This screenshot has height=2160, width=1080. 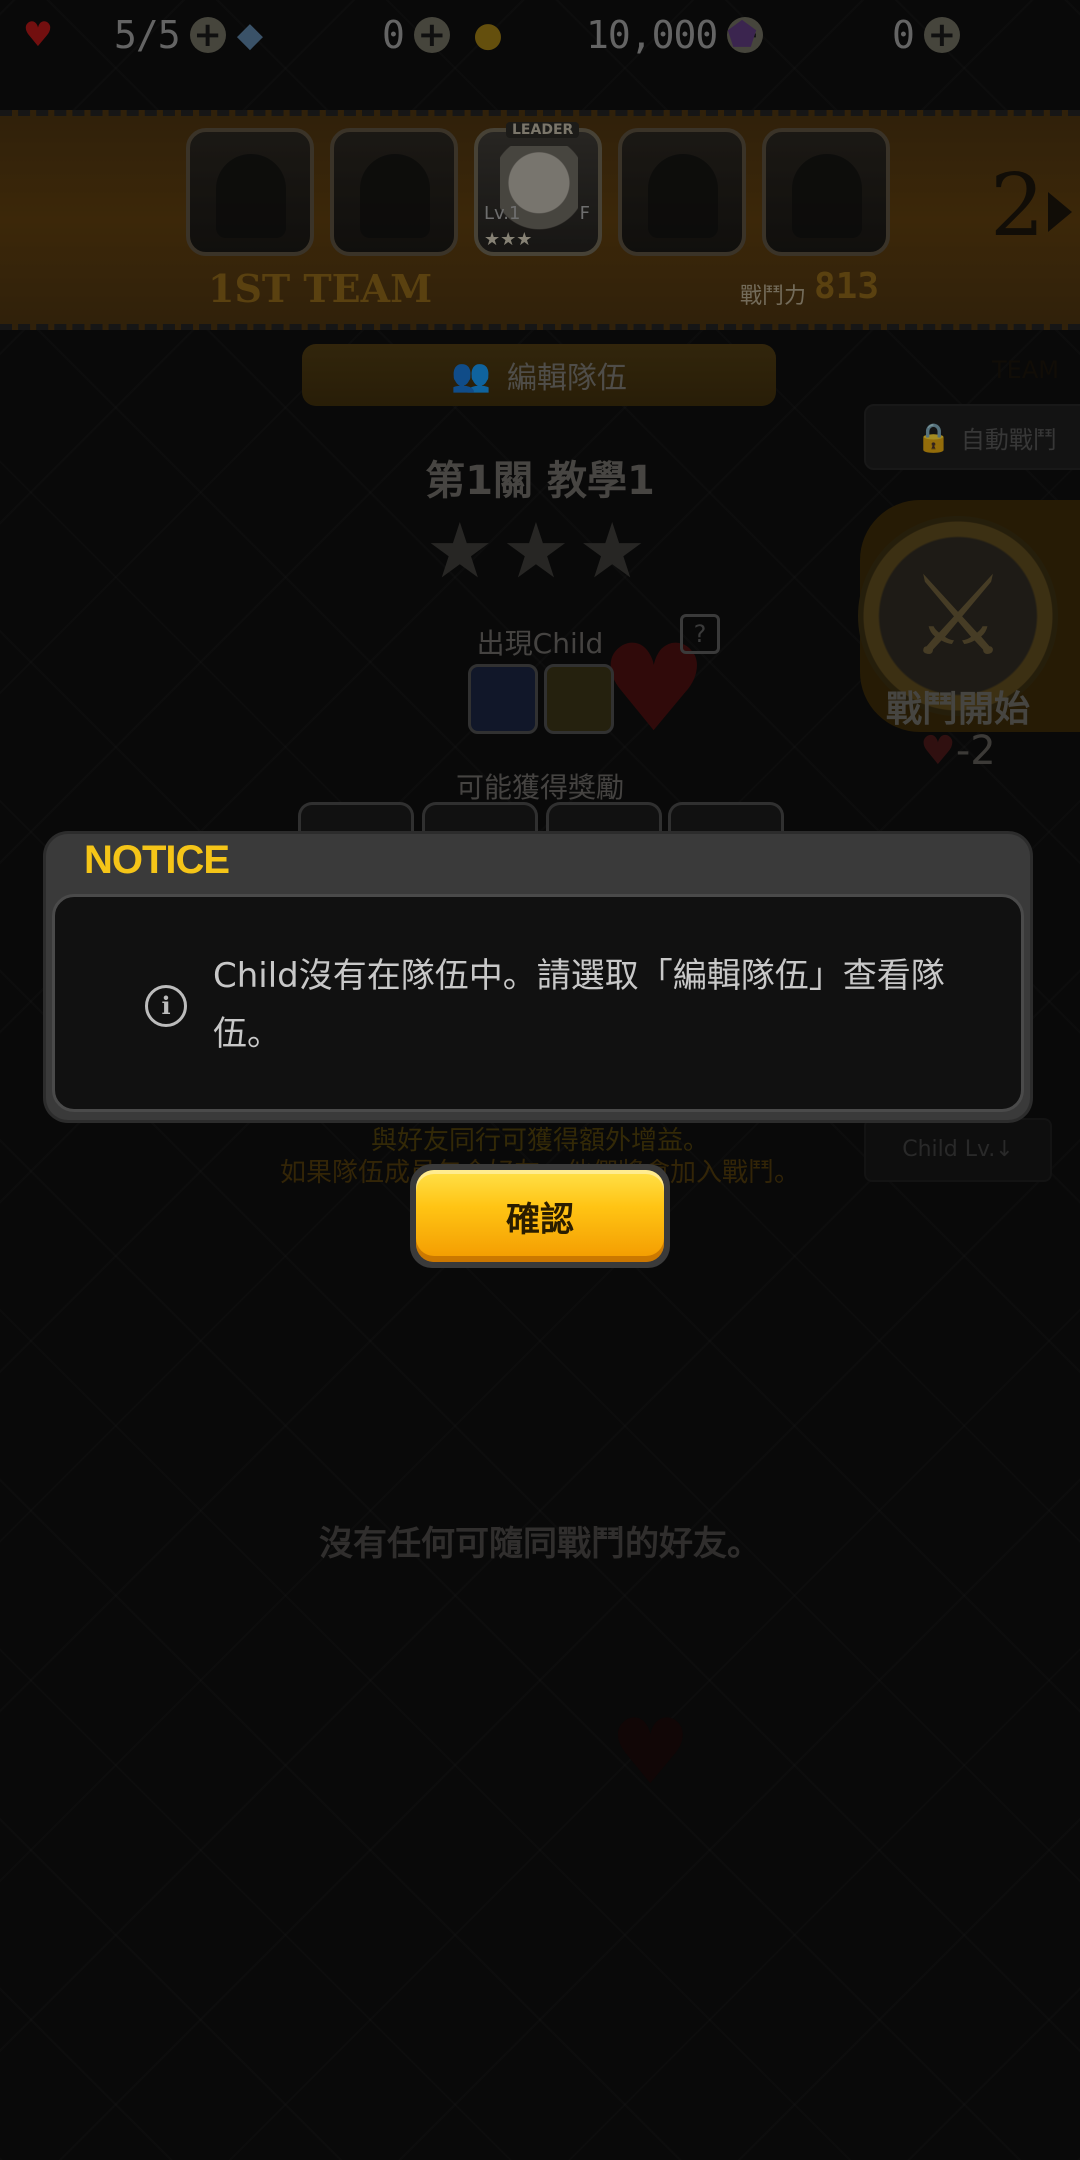 What do you see at coordinates (157, 860) in the screenshot?
I see `notice-title: NOTICE` at bounding box center [157, 860].